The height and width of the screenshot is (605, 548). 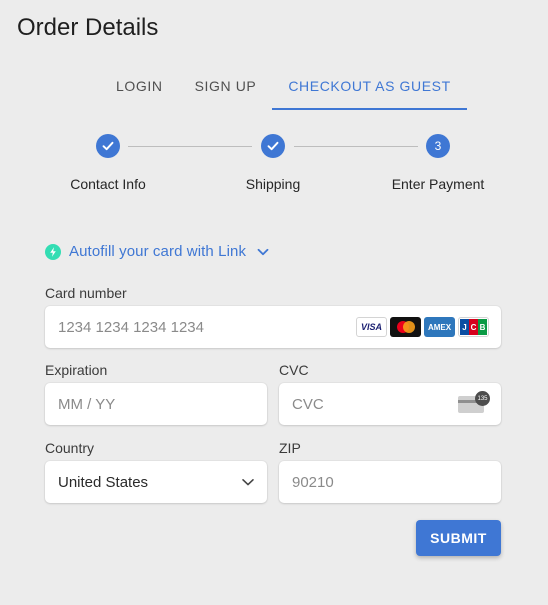 What do you see at coordinates (76, 370) in the screenshot?
I see `expiration-label: Expiration` at bounding box center [76, 370].